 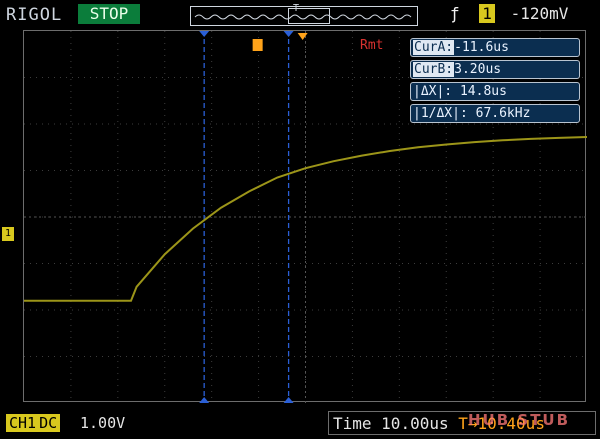 What do you see at coordinates (204, 34) in the screenshot?
I see `cursor-a-top-marker` at bounding box center [204, 34].